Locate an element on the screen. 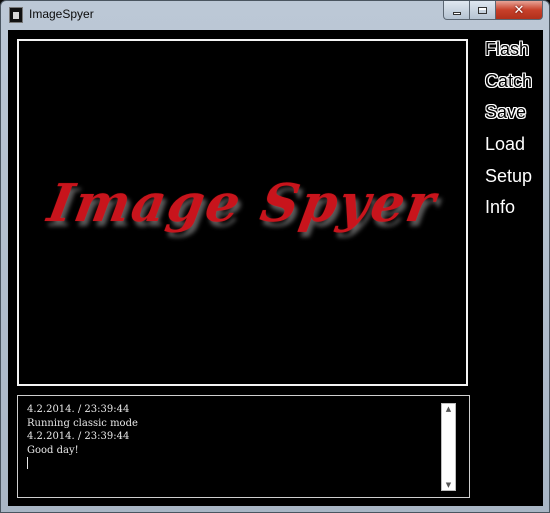 The height and width of the screenshot is (513, 550). minimize-button is located at coordinates (456, 10).